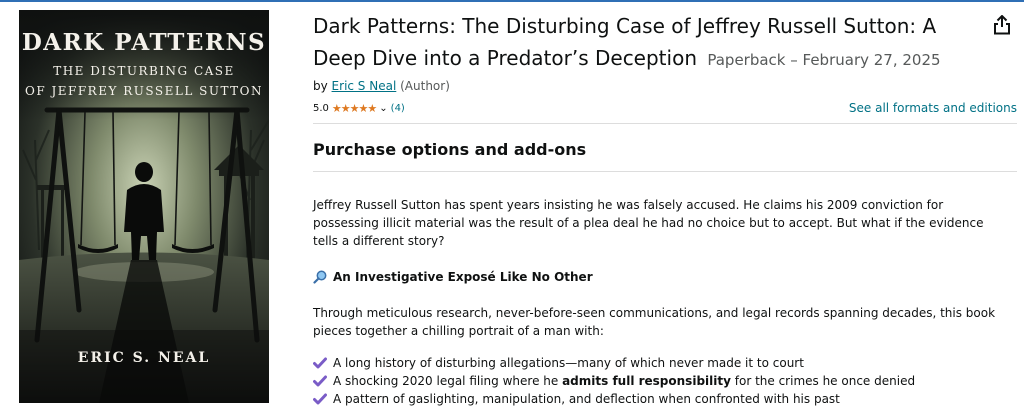  Describe the element at coordinates (448, 381) in the screenshot. I see `bullet-text-pre: A shocking 2020 legal filing where he` at that location.